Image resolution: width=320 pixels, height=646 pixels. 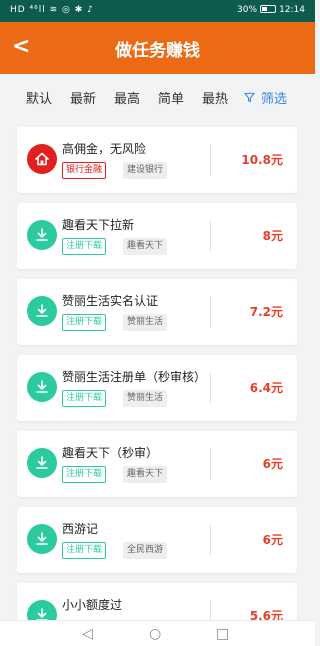 What do you see at coordinates (157, 160) in the screenshot?
I see `task-card: 高佣金，无风险 银行金融 建设银行 10.8元` at bounding box center [157, 160].